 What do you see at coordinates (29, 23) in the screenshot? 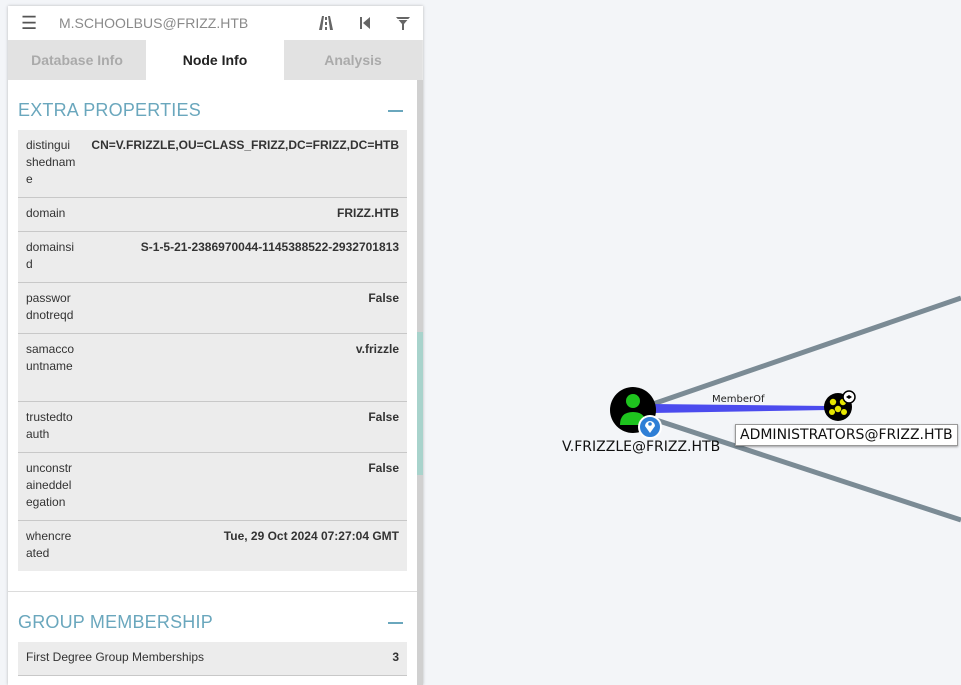
I see `menu-icon: ☰` at bounding box center [29, 23].